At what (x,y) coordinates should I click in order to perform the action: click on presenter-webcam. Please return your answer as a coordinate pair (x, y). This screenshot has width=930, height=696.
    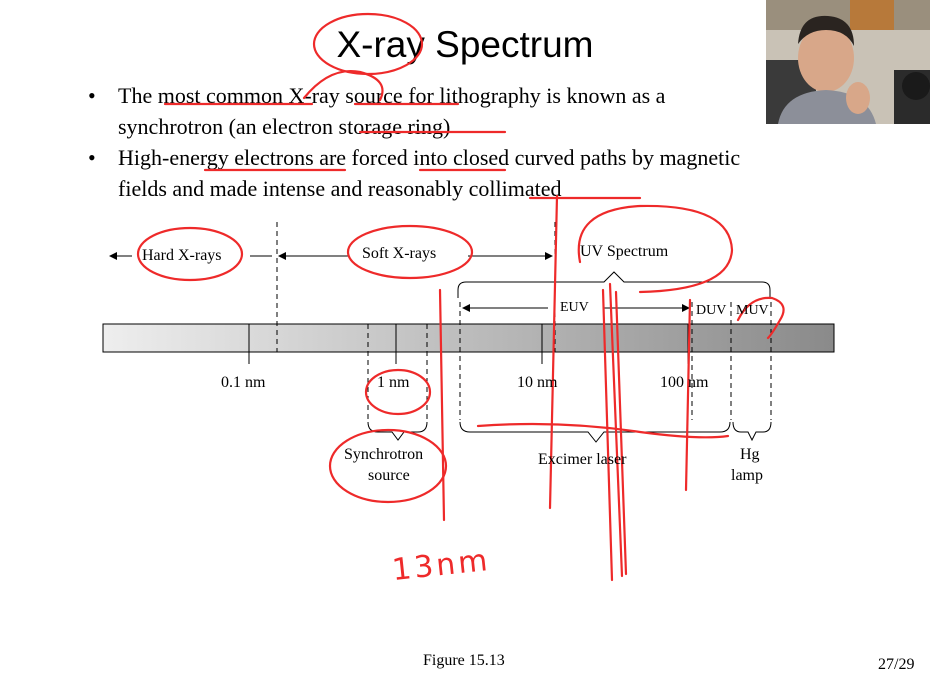
    Looking at the image, I should click on (848, 62).